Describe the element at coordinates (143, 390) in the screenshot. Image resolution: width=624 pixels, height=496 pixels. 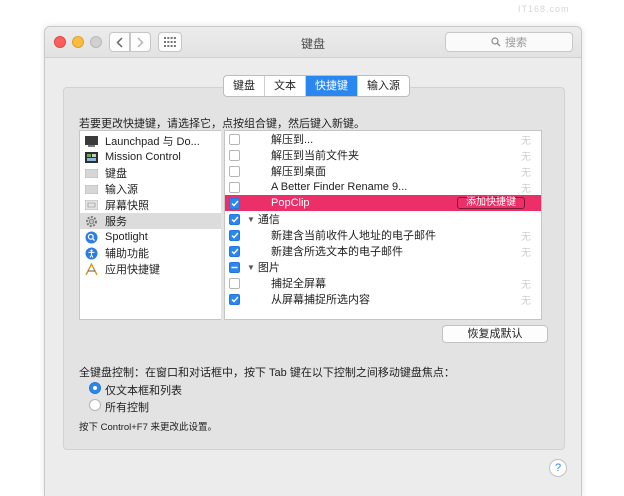
I see `radio-label: 仅文本框和列表` at that location.